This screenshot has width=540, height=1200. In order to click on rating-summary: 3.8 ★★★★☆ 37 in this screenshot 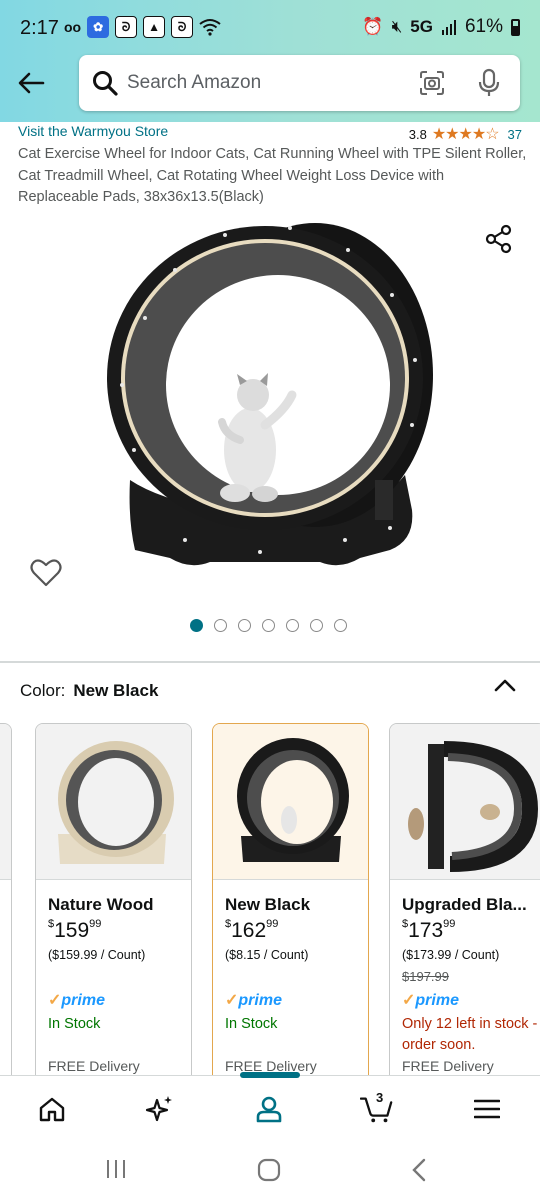, I will do `click(465, 134)`.